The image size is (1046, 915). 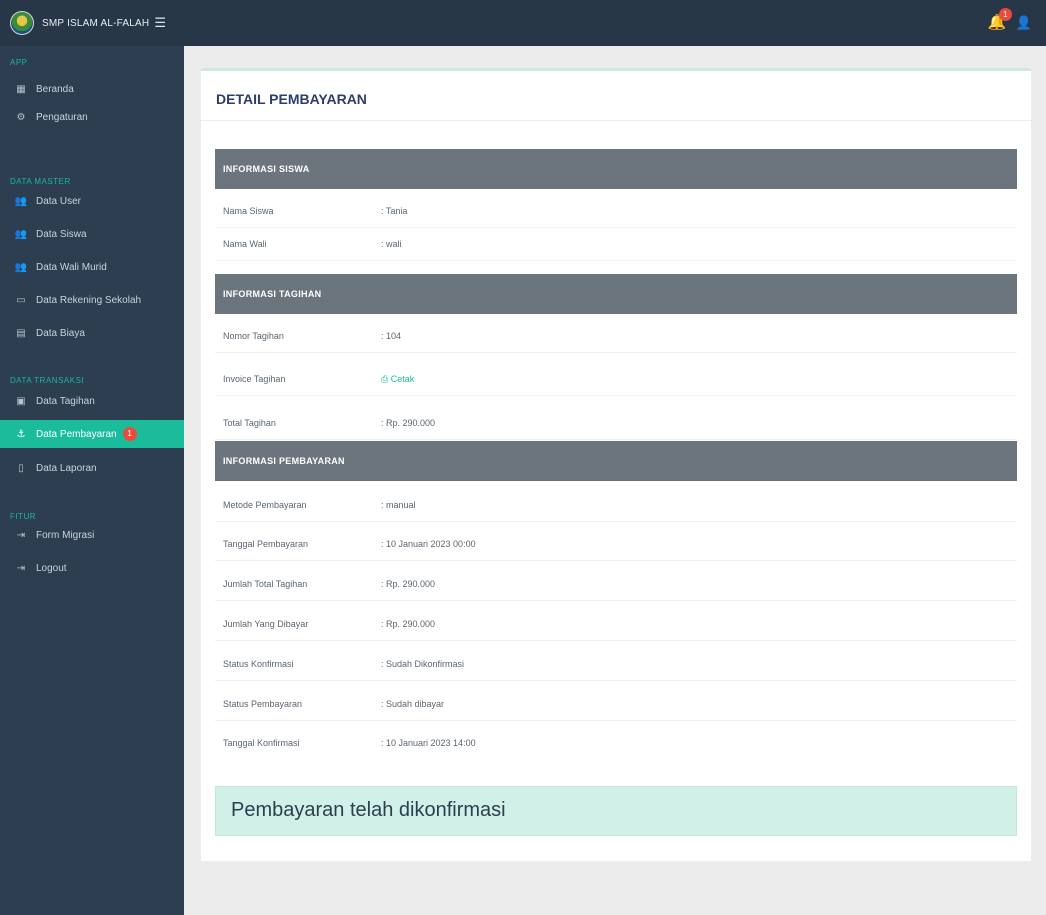 What do you see at coordinates (616, 461) in the screenshot?
I see `section-header-informasi-pembayaran: INFORMASI PEMBAYARAN` at bounding box center [616, 461].